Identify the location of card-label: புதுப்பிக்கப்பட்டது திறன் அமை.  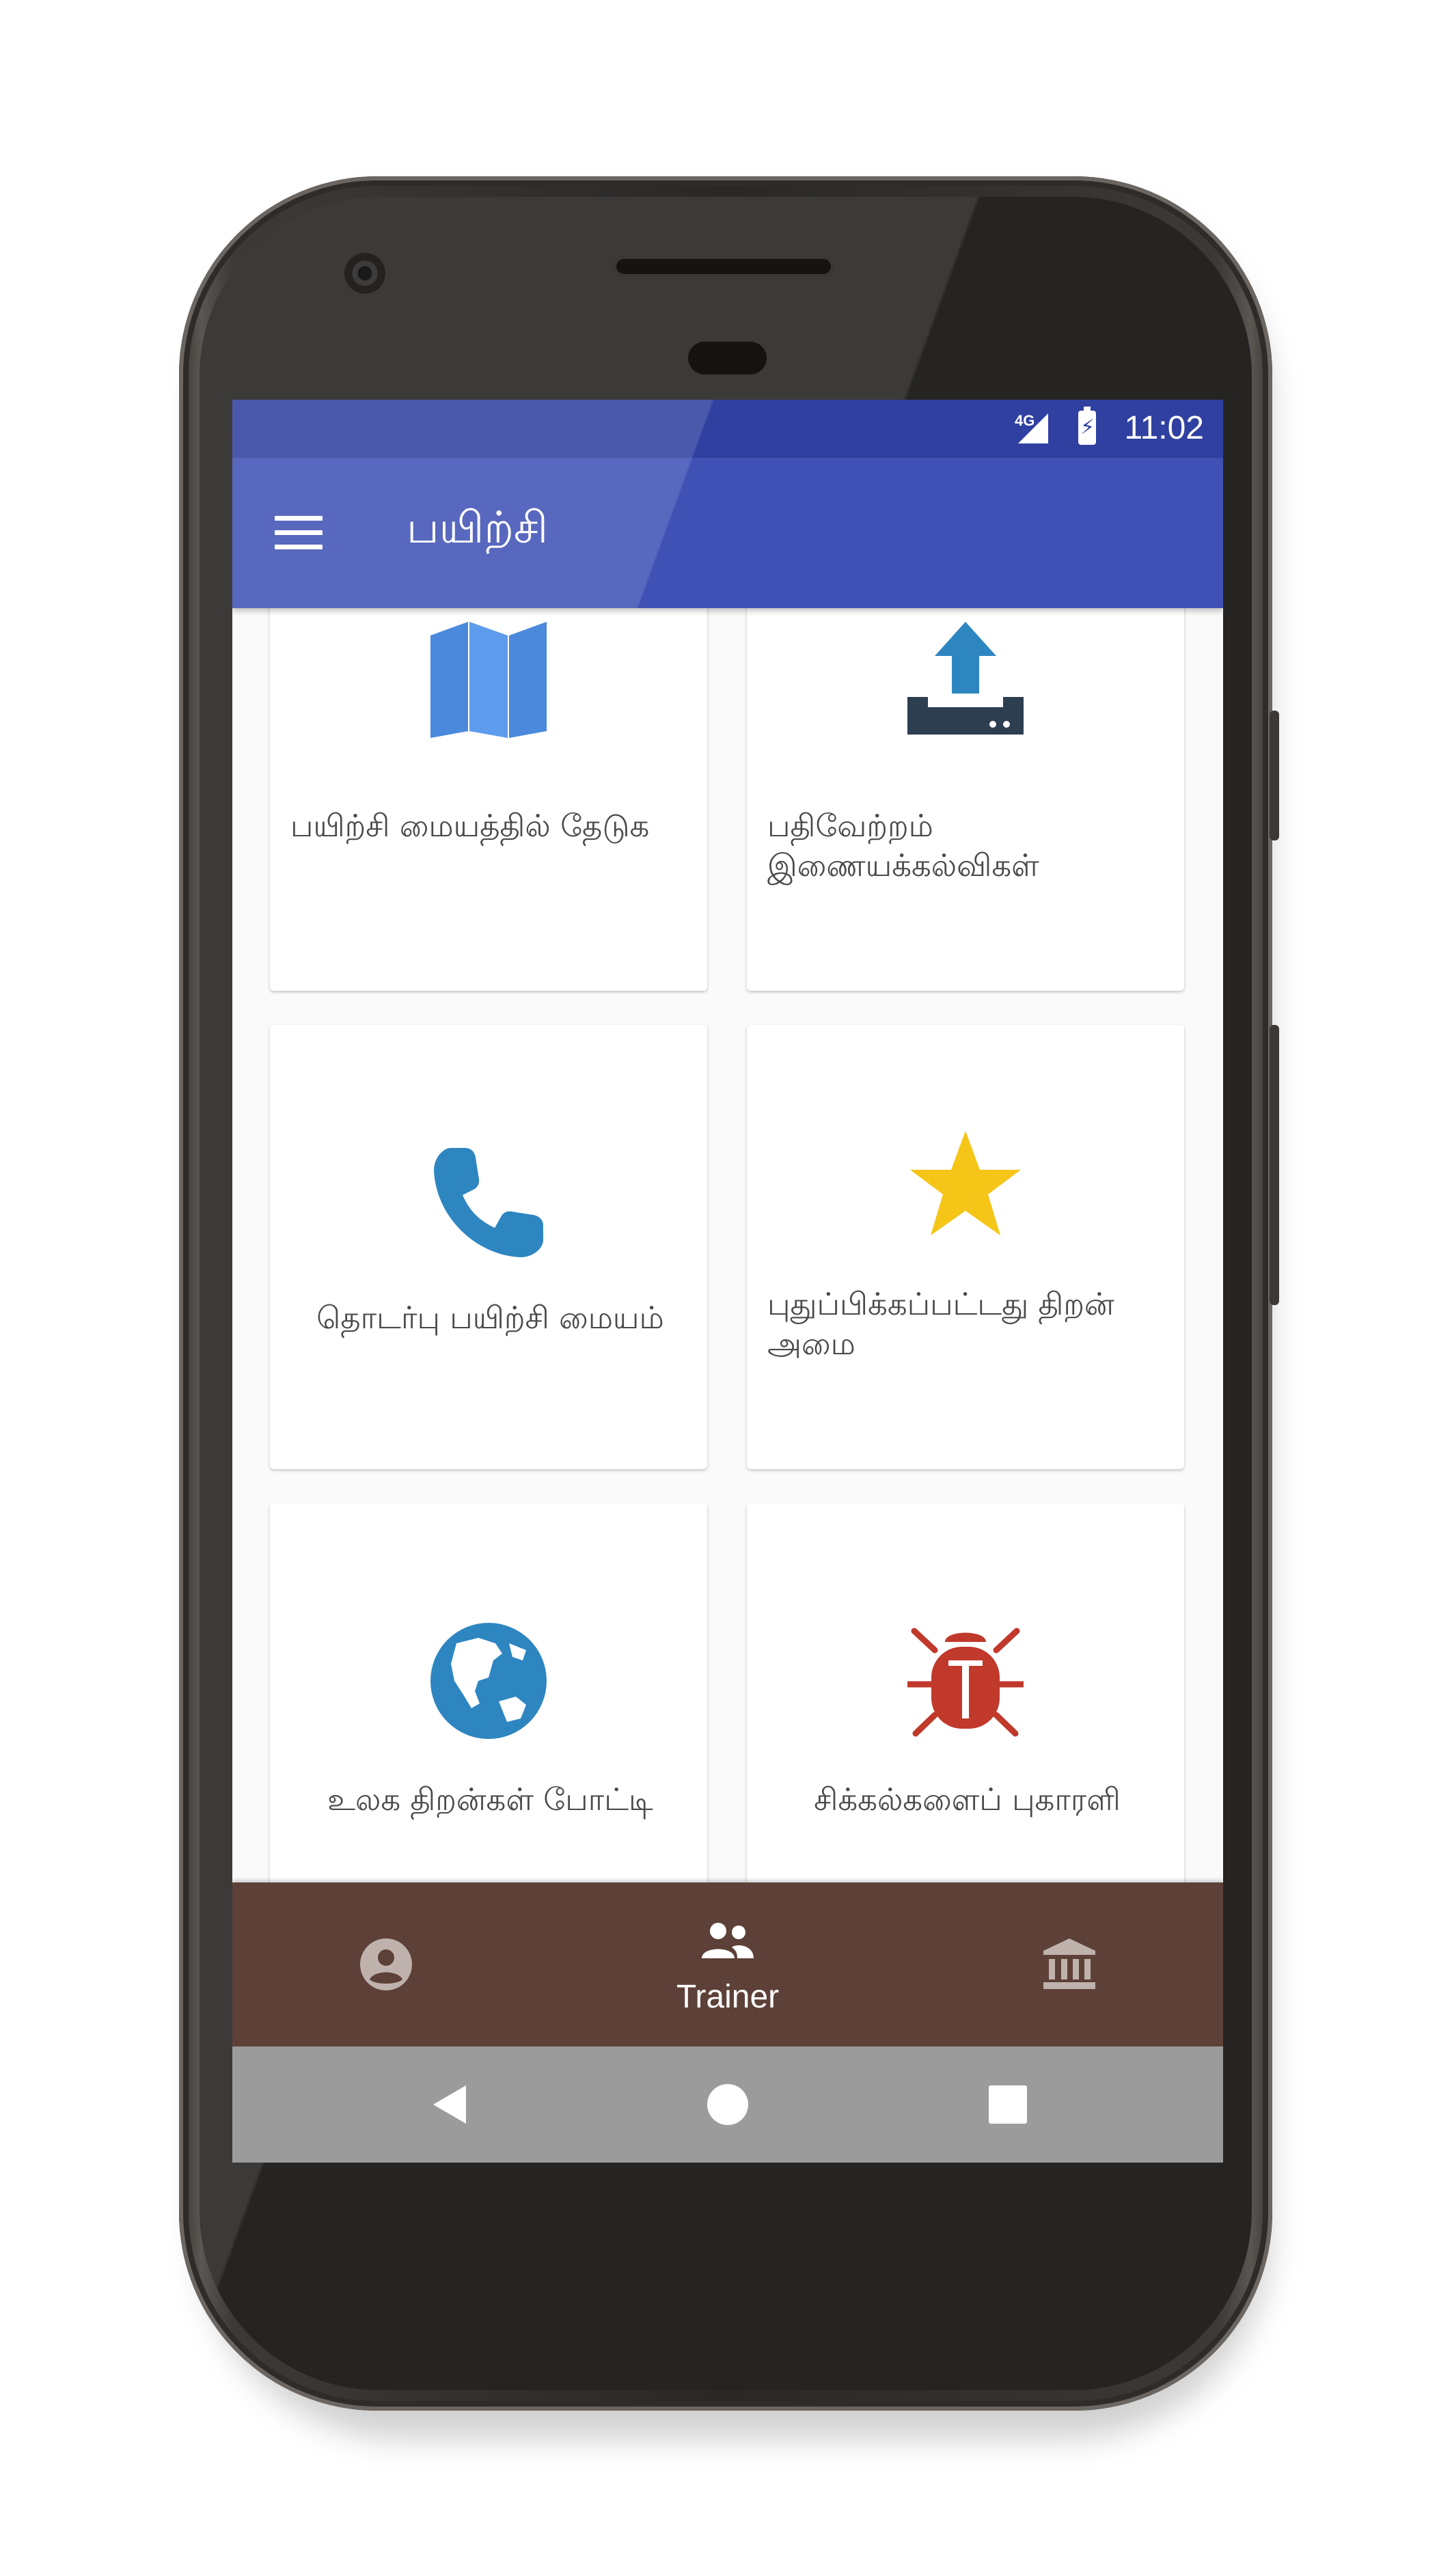
(940, 1324).